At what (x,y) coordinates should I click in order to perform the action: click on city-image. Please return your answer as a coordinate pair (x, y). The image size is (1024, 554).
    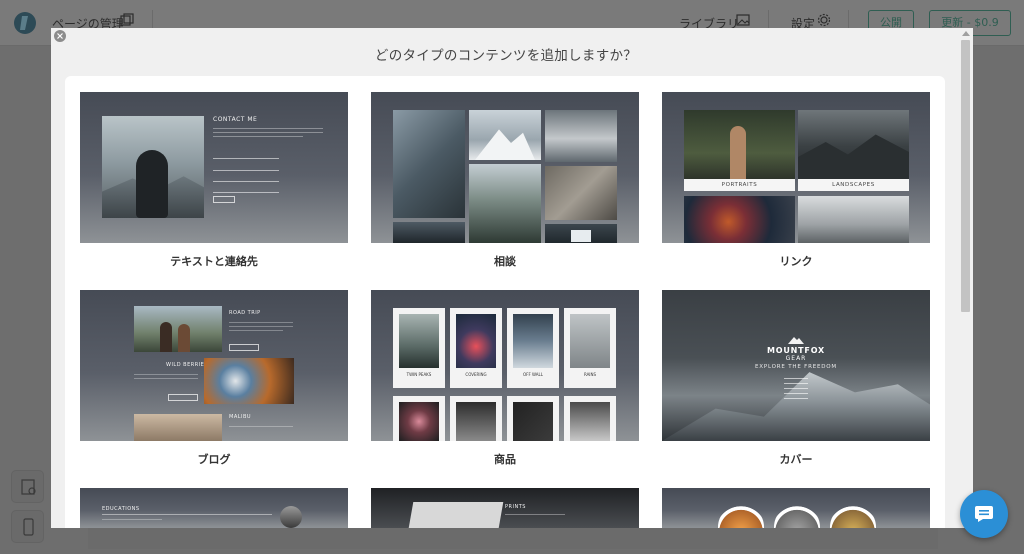
    Looking at the image, I should click on (853, 219).